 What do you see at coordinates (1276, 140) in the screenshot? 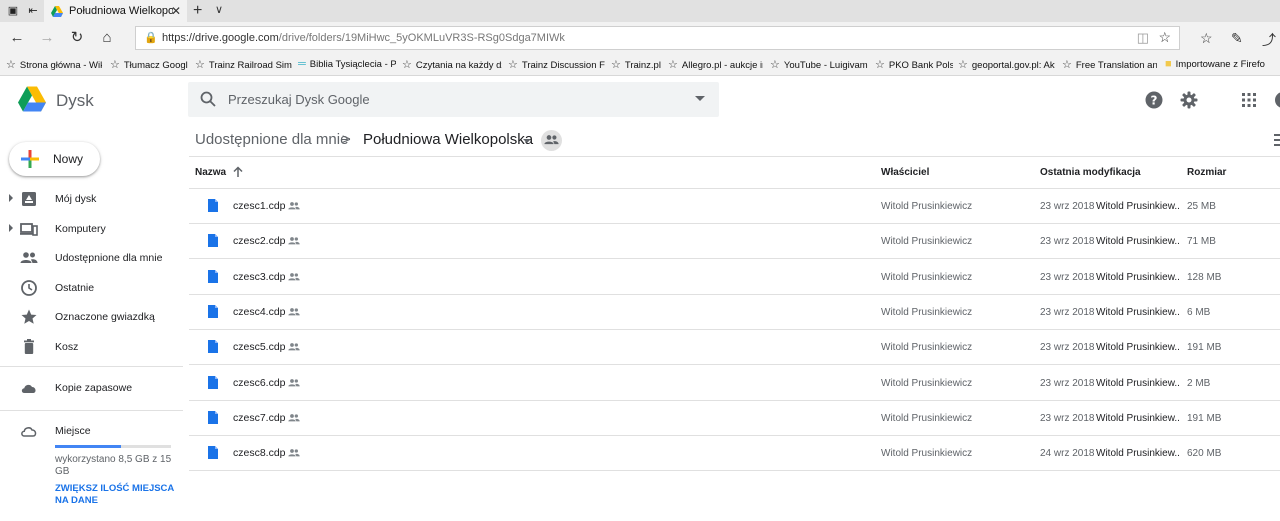
I see `list-view-icon` at bounding box center [1276, 140].